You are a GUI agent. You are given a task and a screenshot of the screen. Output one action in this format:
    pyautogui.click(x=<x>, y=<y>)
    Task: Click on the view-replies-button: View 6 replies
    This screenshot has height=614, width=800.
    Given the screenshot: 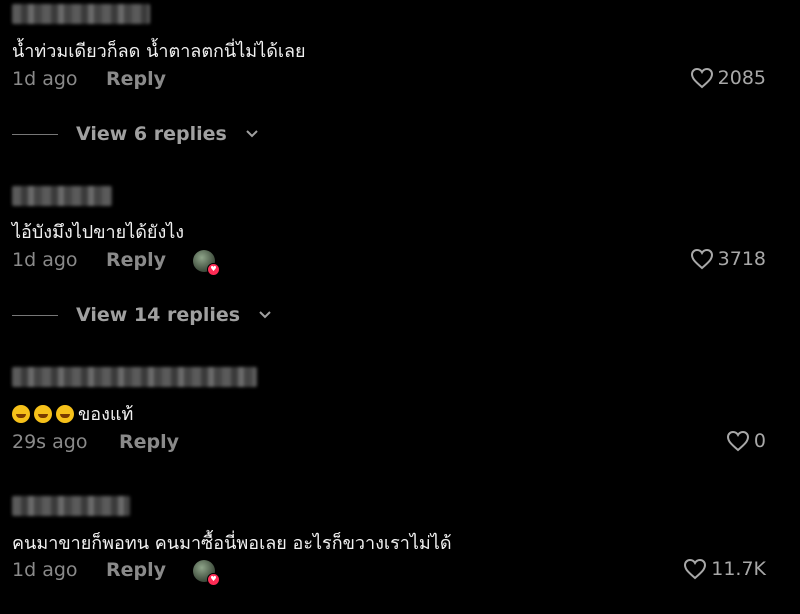 What is the action you would take?
    pyautogui.click(x=135, y=134)
    